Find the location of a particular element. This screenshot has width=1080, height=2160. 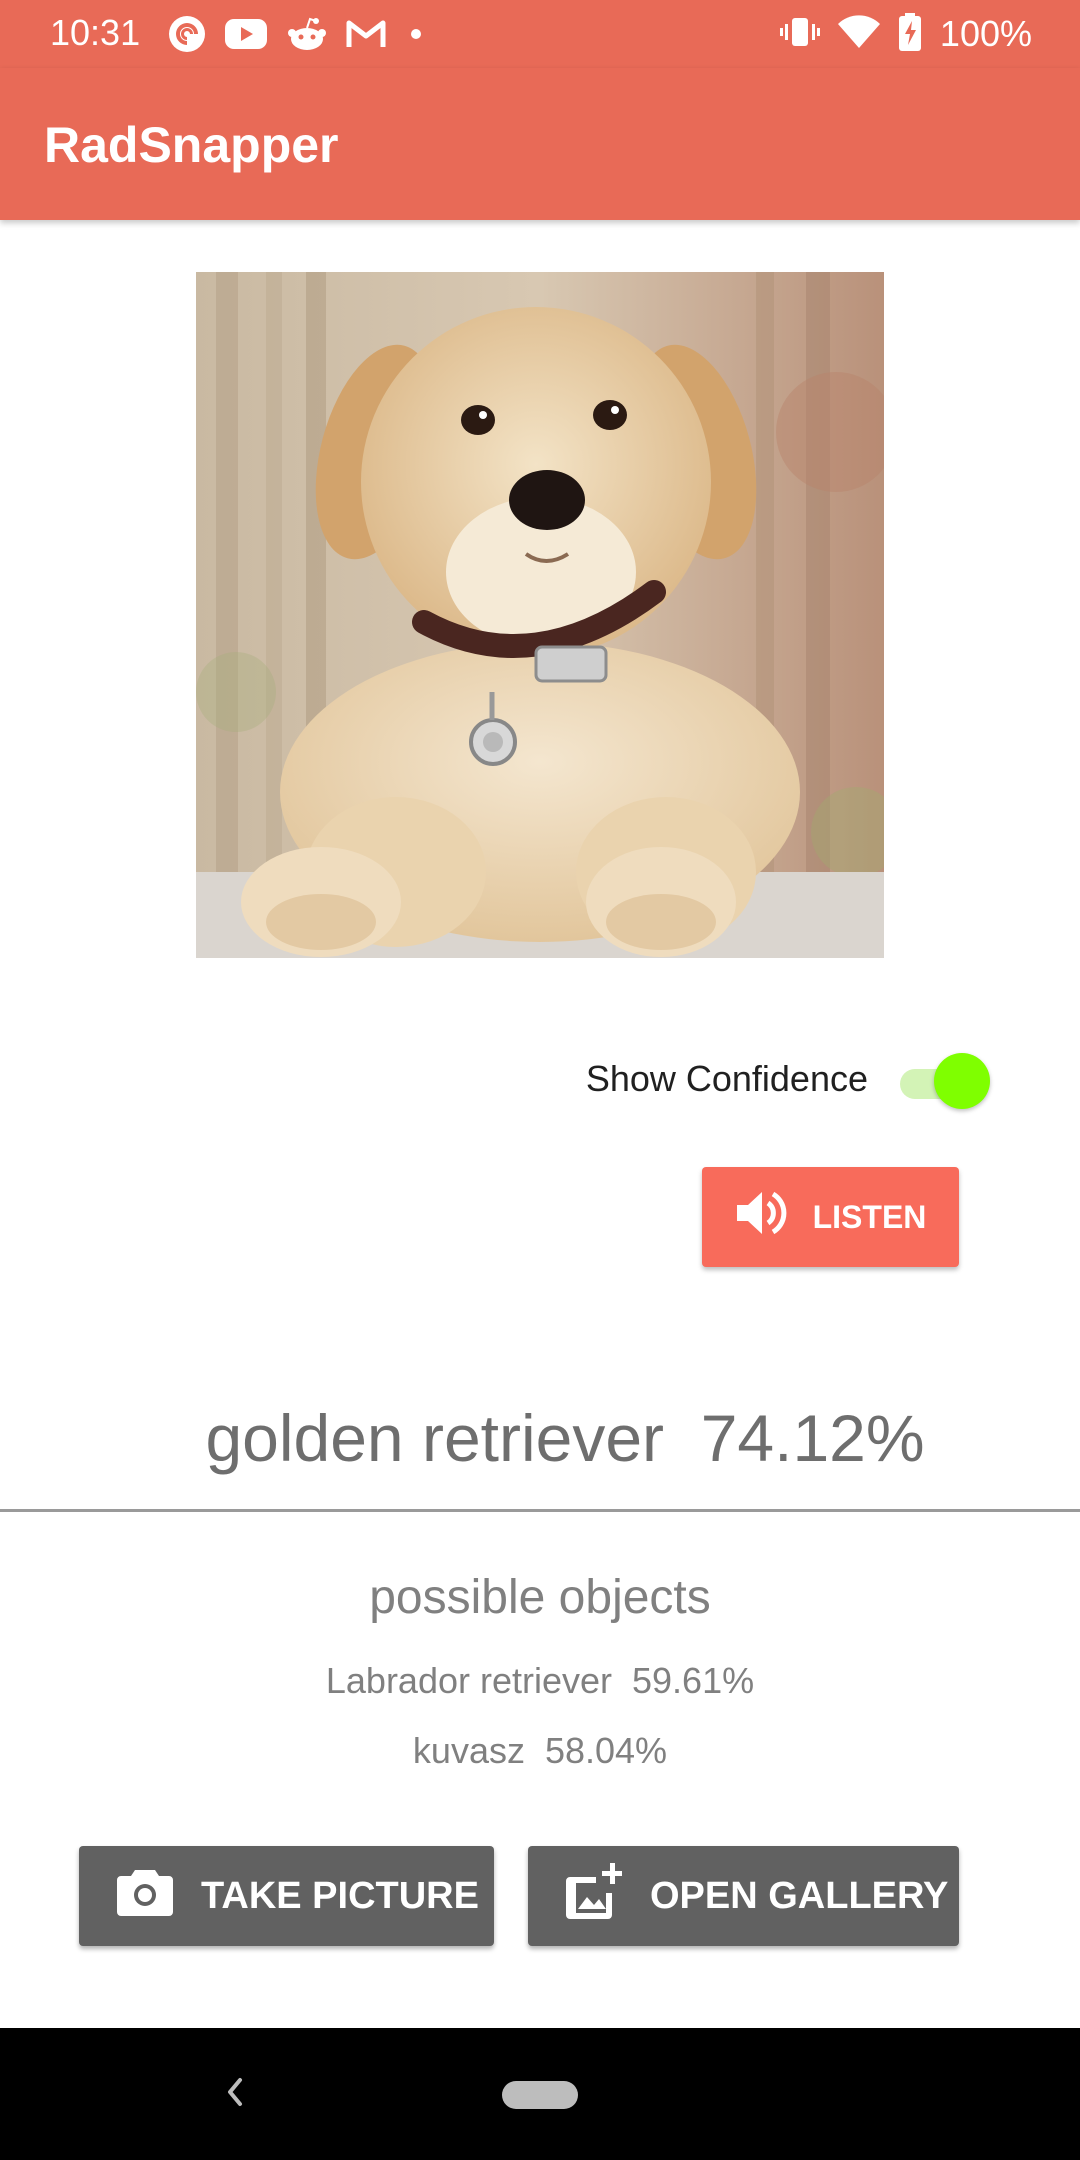

wifi-icon is located at coordinates (858, 34).